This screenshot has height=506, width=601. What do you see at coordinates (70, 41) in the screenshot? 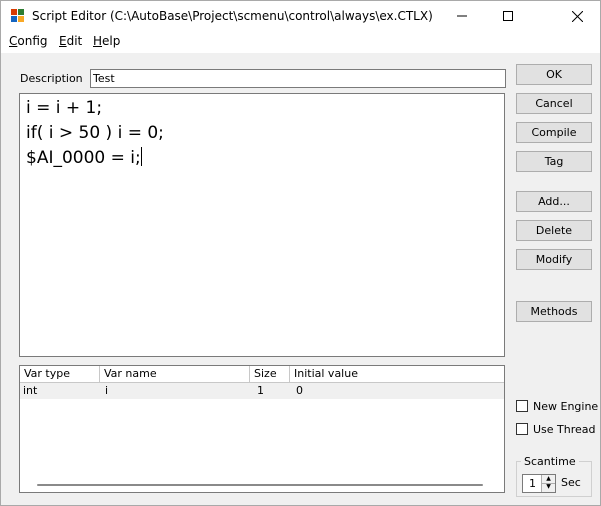
I see `menu-edit: Edit` at bounding box center [70, 41].